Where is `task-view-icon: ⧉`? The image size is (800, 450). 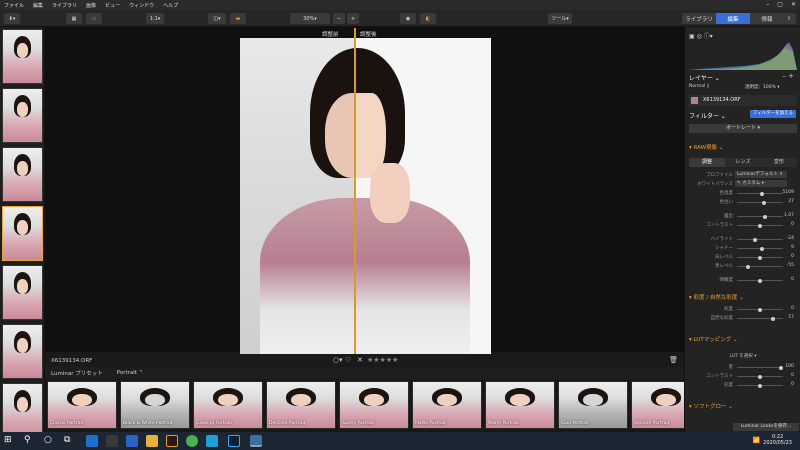 task-view-icon: ⧉ is located at coordinates (70, 441).